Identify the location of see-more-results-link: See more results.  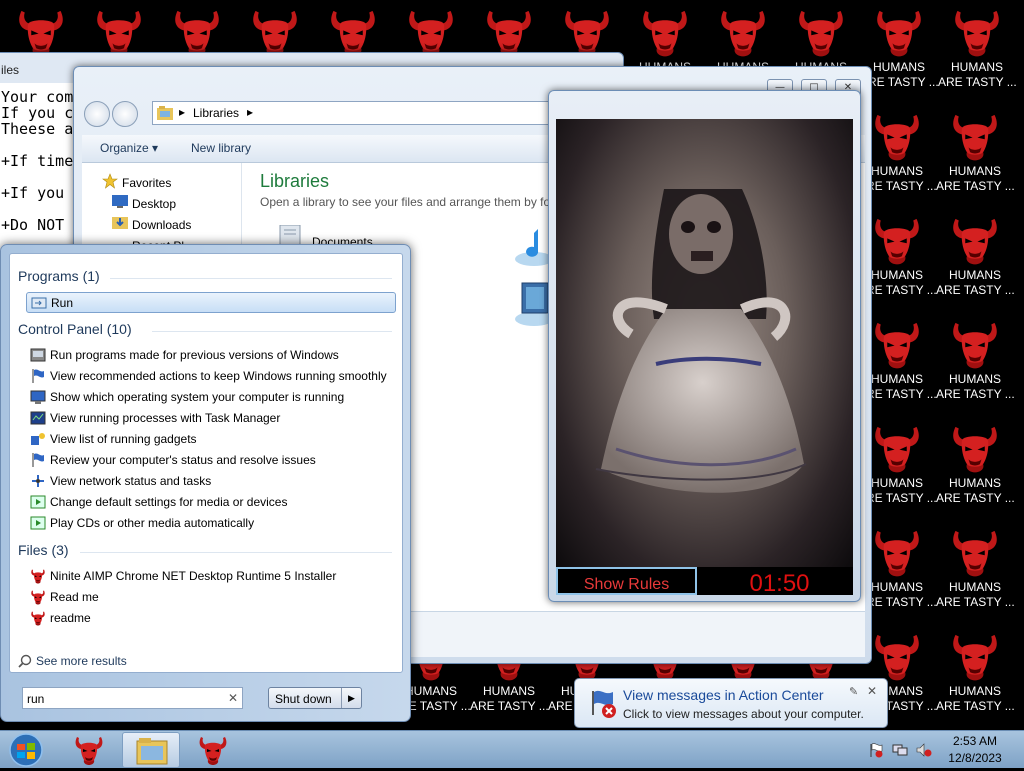
(72, 661).